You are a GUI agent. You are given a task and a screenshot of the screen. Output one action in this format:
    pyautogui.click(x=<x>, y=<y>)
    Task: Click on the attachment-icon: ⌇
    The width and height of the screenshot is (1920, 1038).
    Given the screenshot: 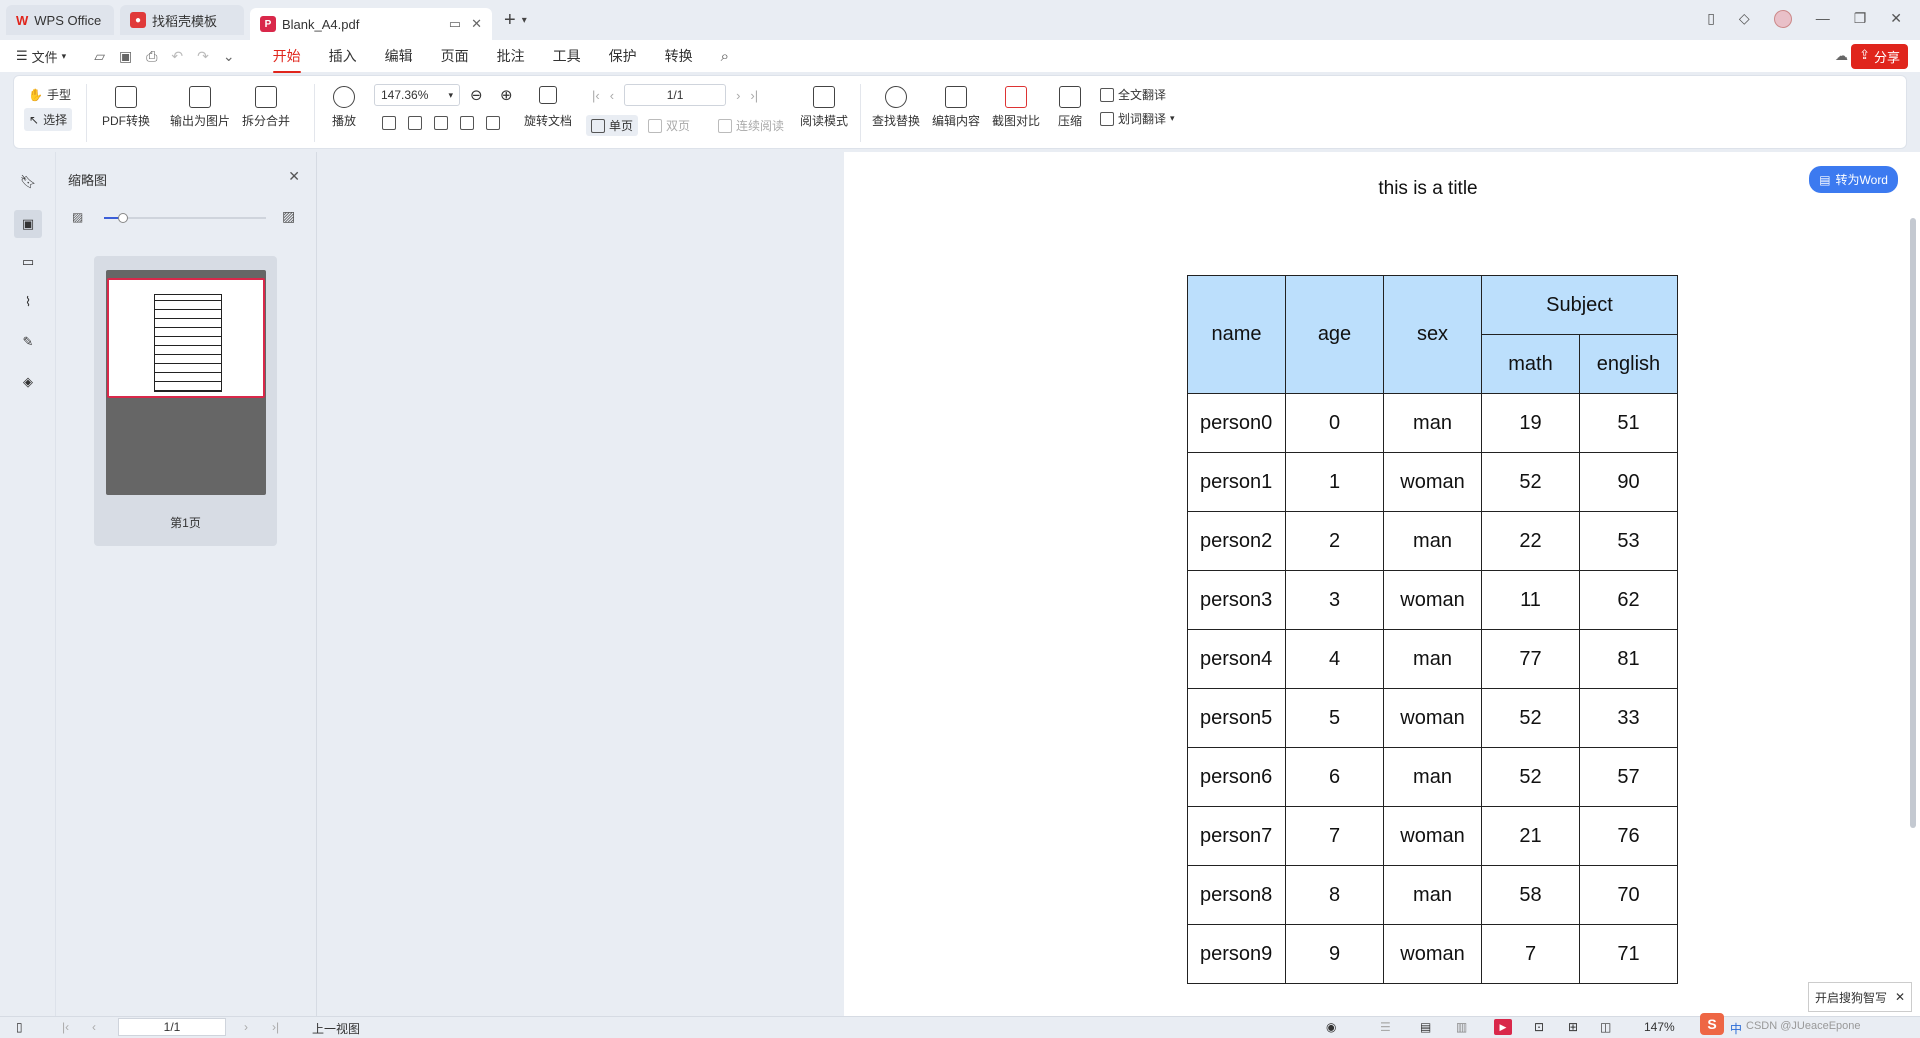 What is the action you would take?
    pyautogui.click(x=28, y=302)
    